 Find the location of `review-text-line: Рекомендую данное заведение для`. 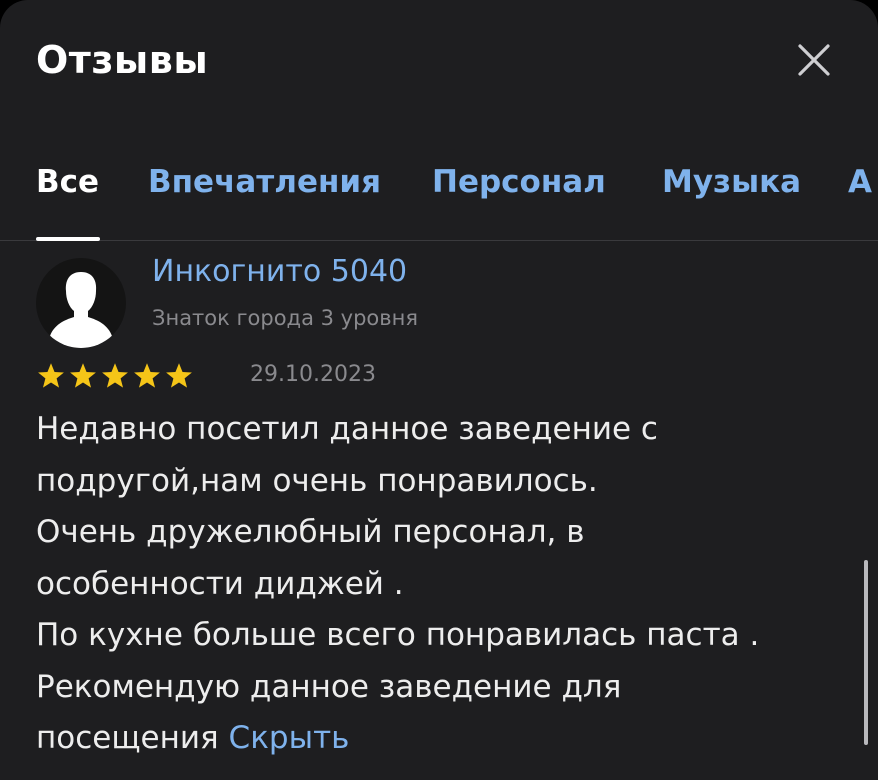

review-text-line: Рекомендую данное заведение для is located at coordinates (329, 686).